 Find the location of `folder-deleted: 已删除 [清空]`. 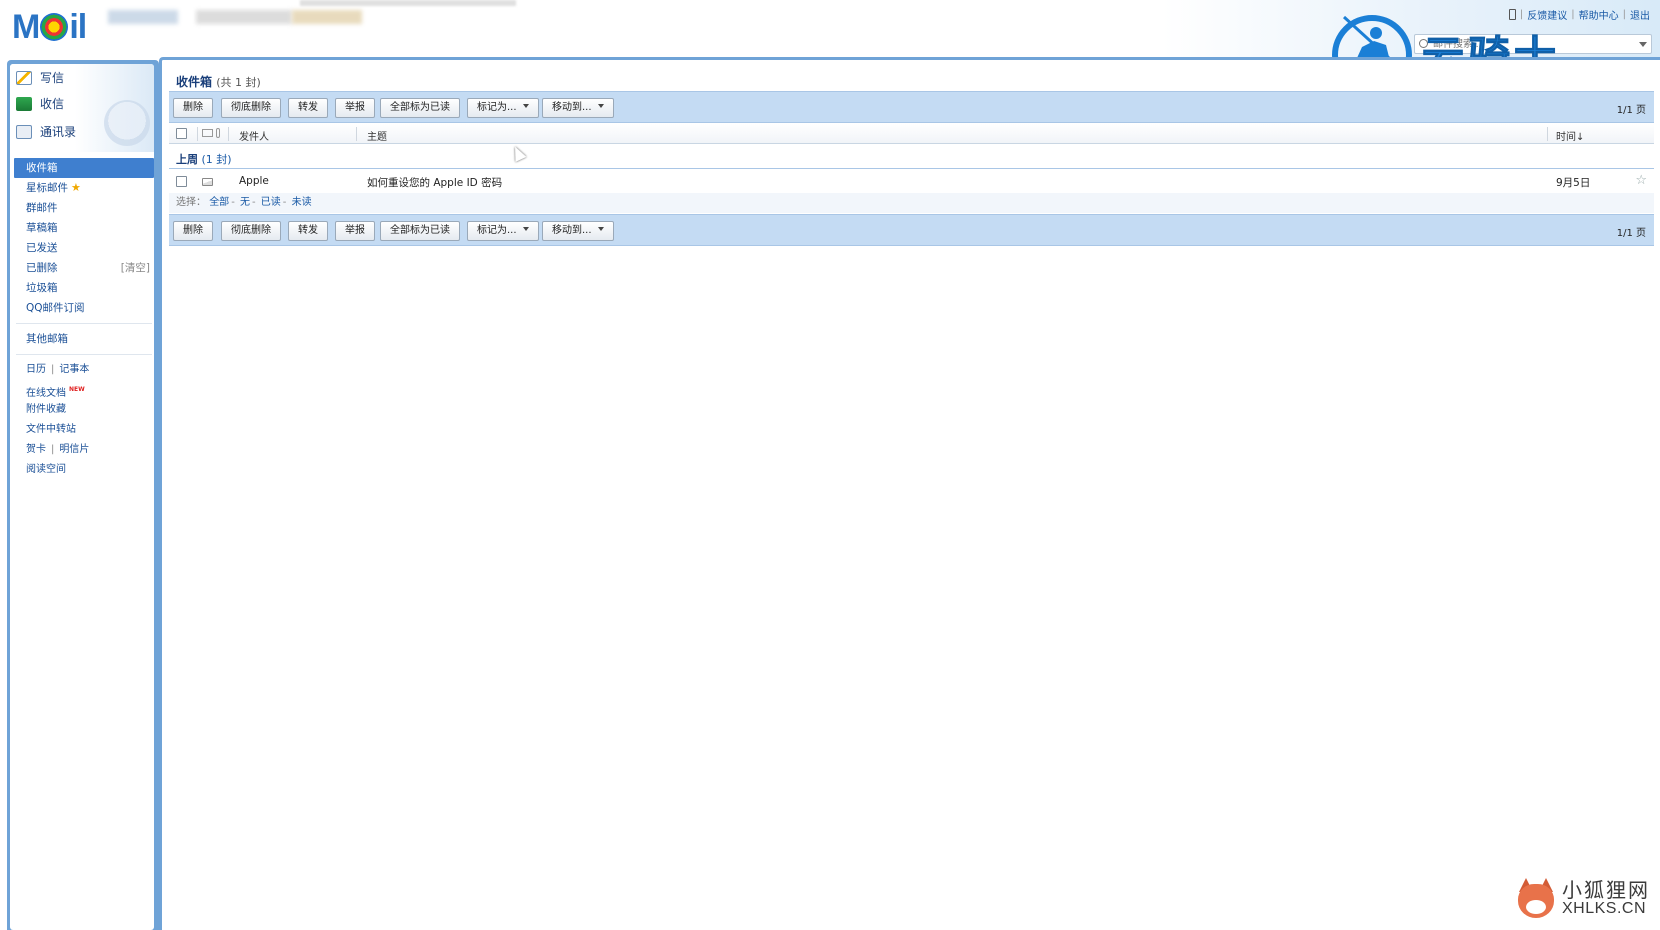

folder-deleted: 已删除 [清空] is located at coordinates (84, 268).